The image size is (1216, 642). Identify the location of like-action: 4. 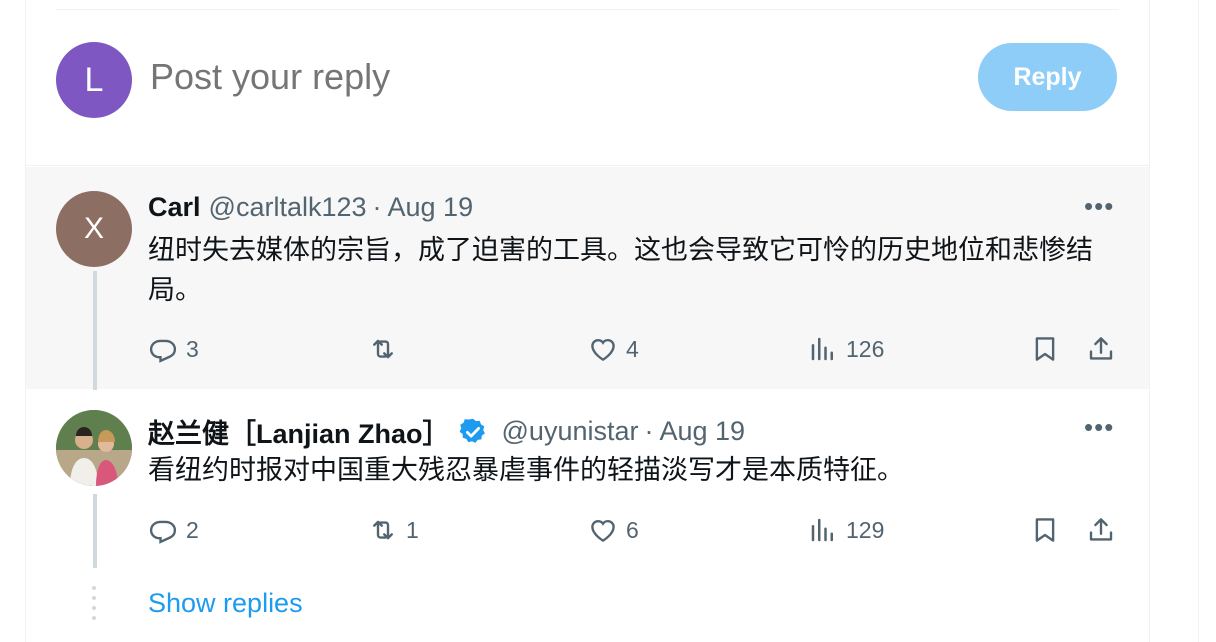
(613, 349).